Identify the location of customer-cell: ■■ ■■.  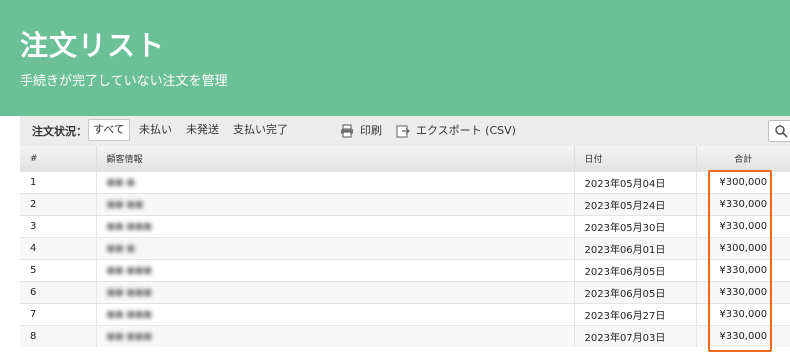
(334, 204).